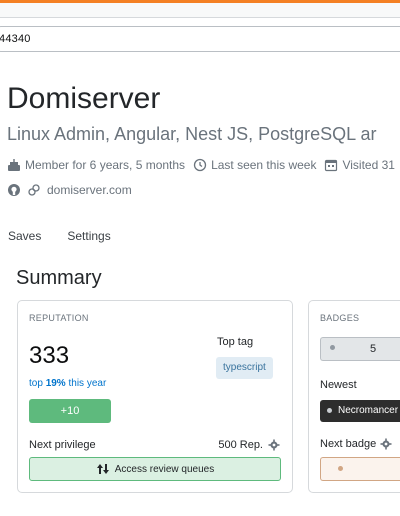 This screenshot has height=516, width=400. I want to click on reputation-gain-bar: +10, so click(70, 411).